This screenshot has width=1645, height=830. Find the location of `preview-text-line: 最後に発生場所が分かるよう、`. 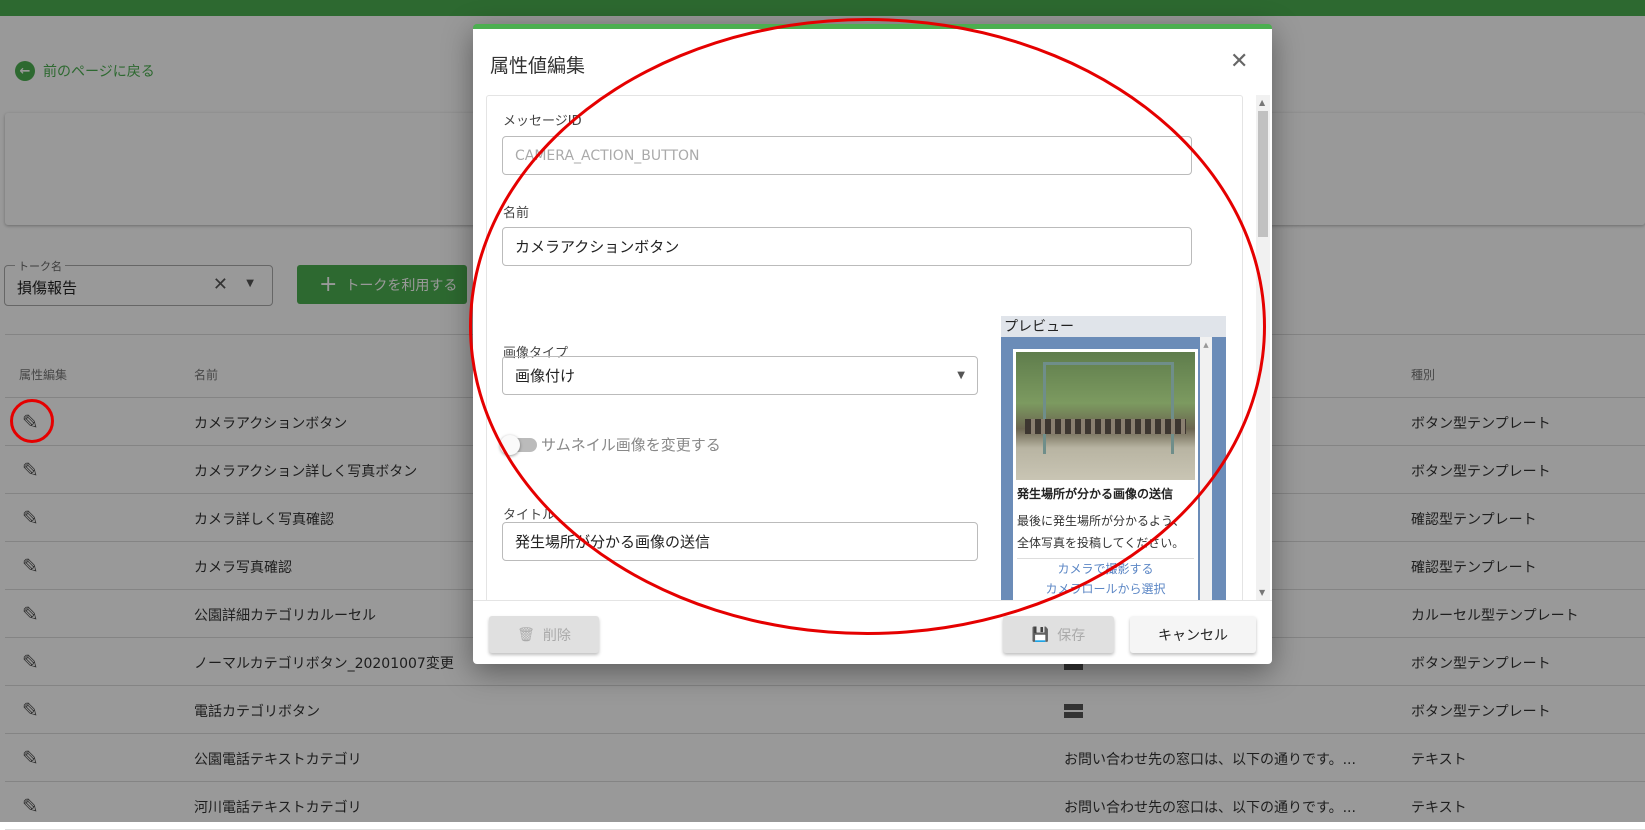

preview-text-line: 最後に発生場所が分かるよう、 is located at coordinates (1101, 521).